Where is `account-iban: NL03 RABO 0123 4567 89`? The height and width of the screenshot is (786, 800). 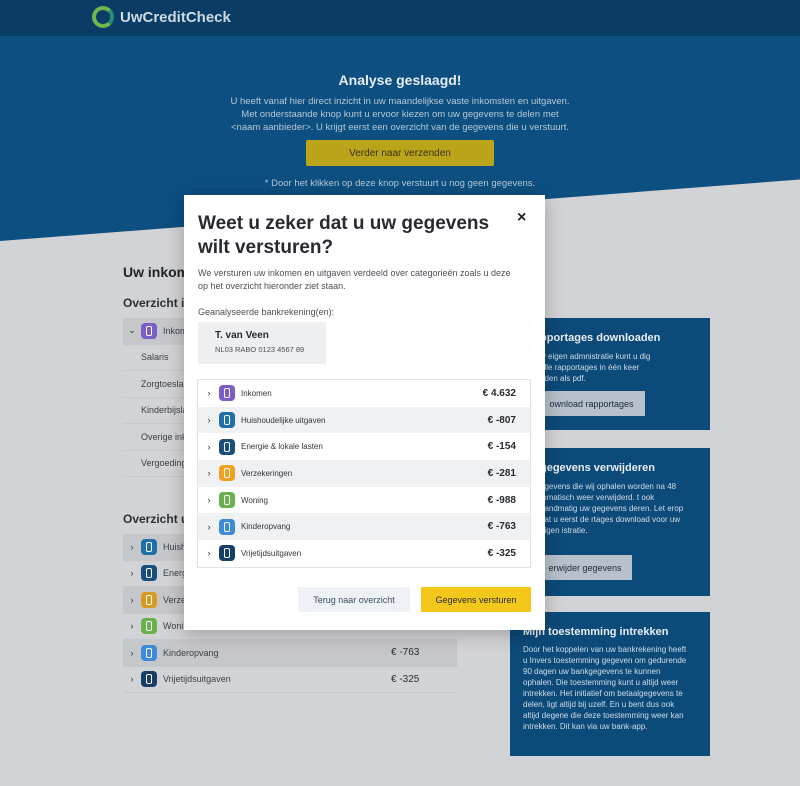 account-iban: NL03 RABO 0123 4567 89 is located at coordinates (260, 349).